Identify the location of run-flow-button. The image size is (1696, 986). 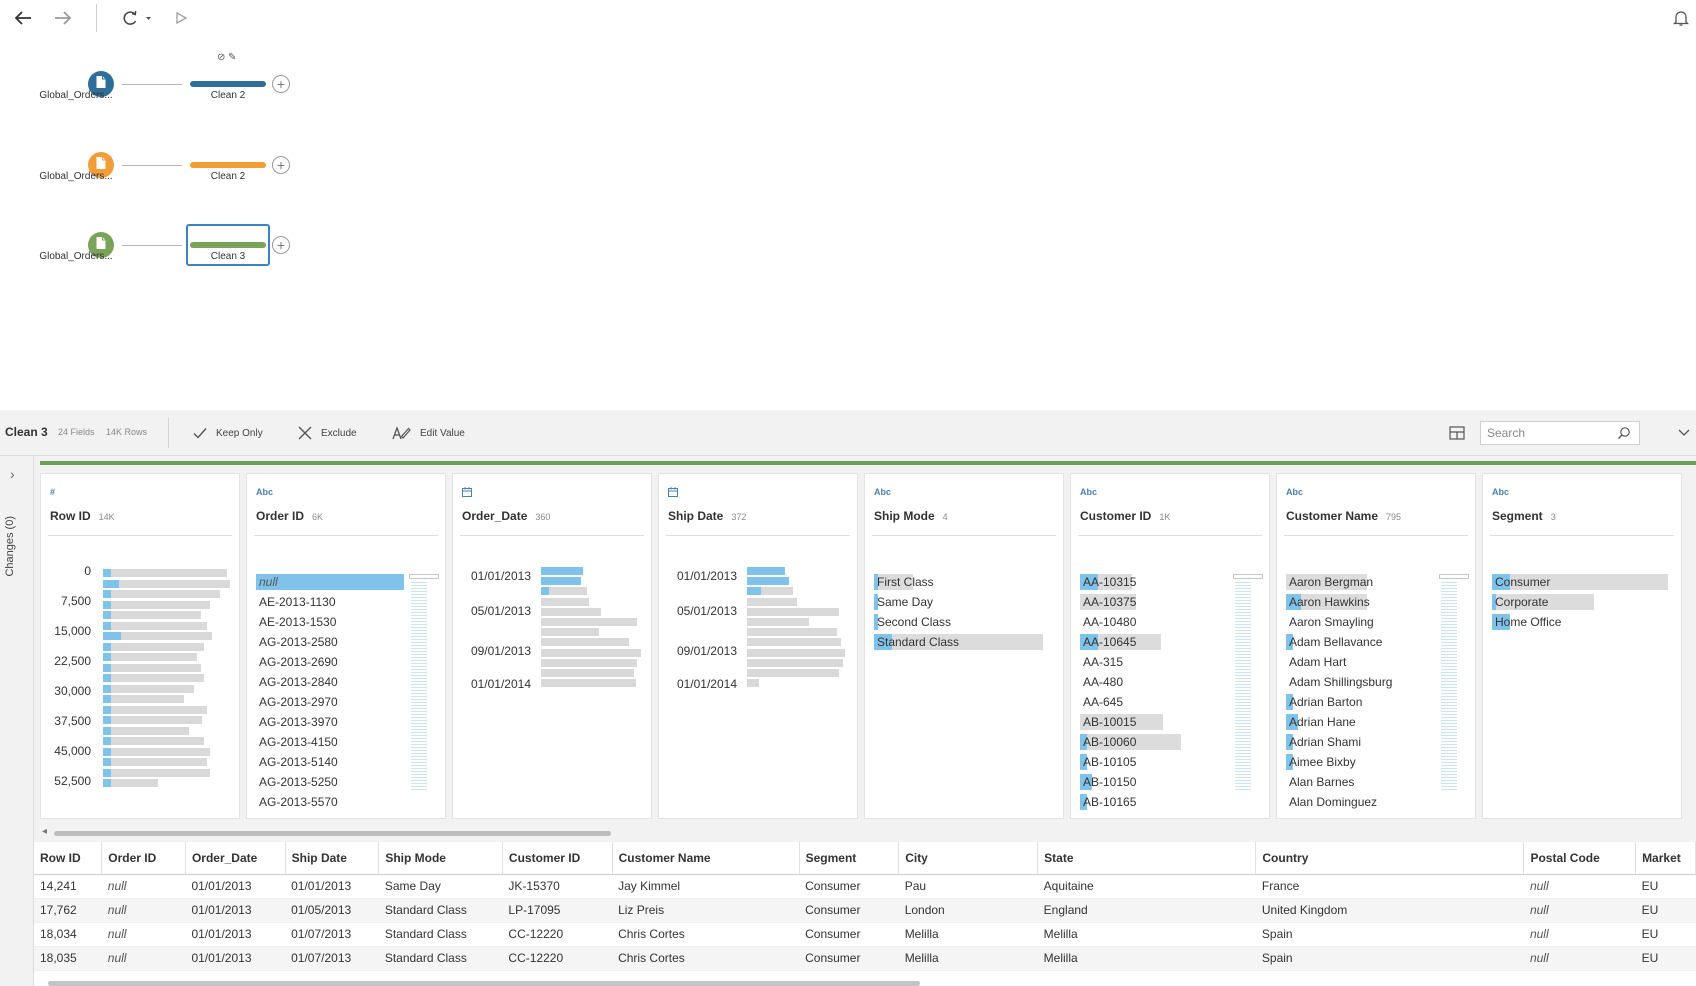
(181, 18).